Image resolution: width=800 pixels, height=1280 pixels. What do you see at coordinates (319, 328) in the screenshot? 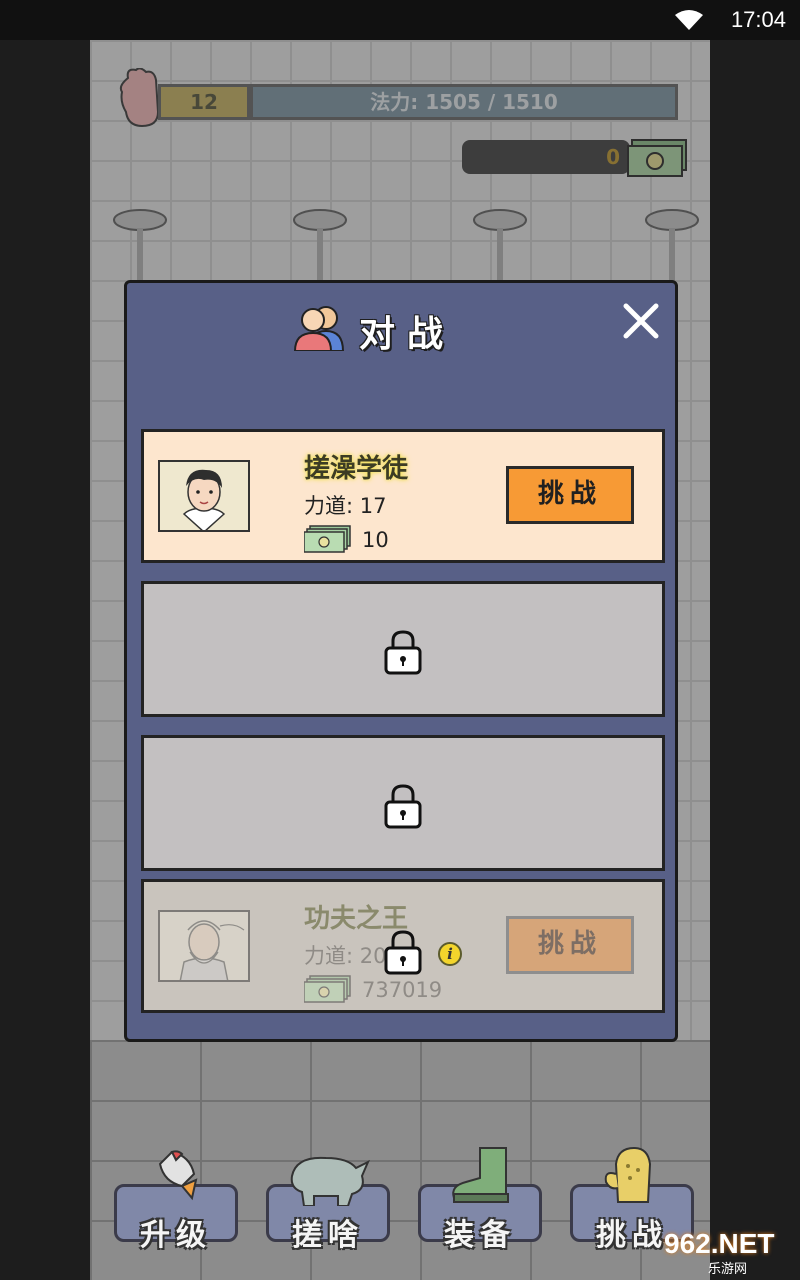
I see `people-icon` at bounding box center [319, 328].